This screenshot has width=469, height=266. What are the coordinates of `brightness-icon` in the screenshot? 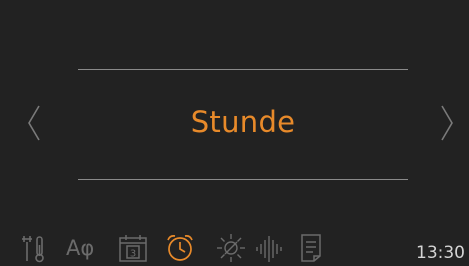 It's located at (231, 248).